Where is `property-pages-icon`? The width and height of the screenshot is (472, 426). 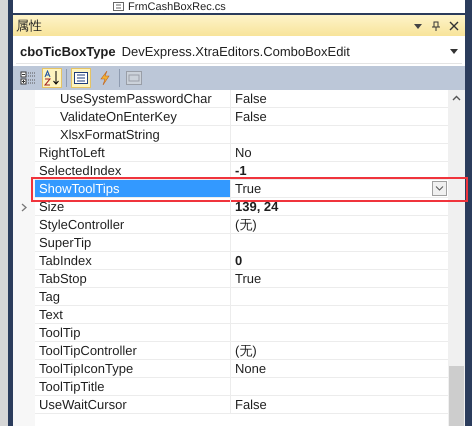 property-pages-icon is located at coordinates (134, 78).